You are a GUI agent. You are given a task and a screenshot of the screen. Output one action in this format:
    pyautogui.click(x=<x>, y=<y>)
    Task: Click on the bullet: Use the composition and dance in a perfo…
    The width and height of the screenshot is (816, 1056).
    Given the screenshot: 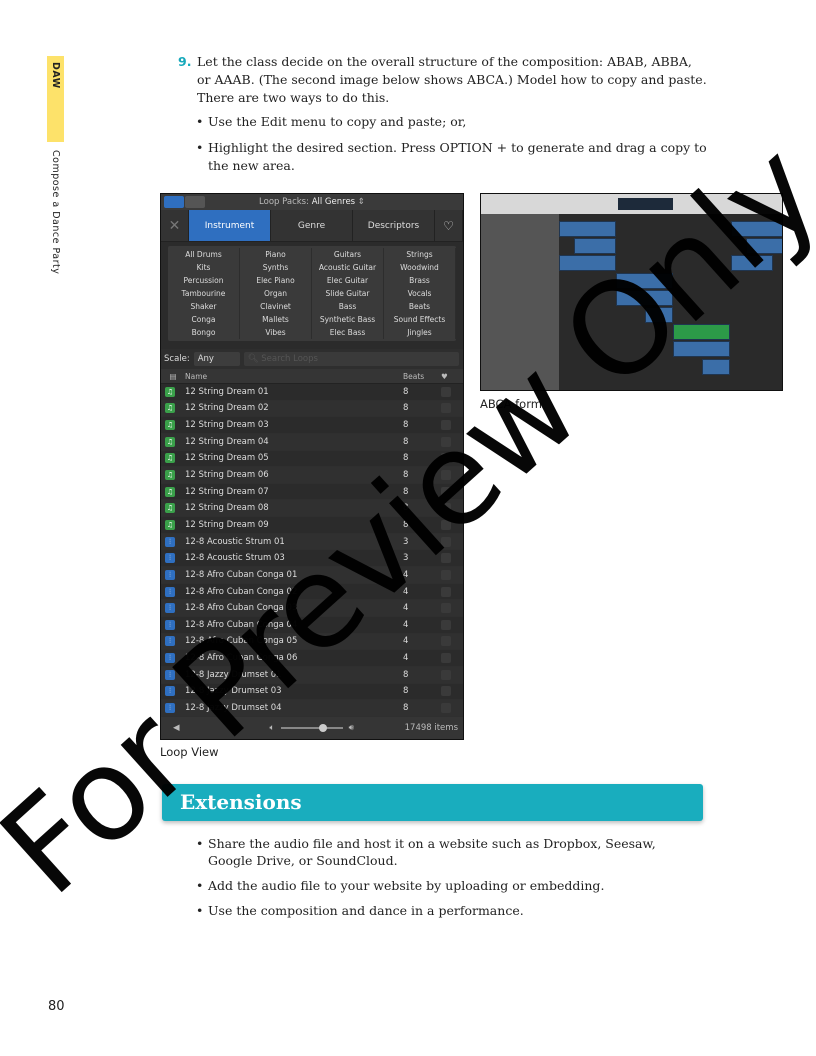 What is the action you would take?
    pyautogui.click(x=446, y=910)
    